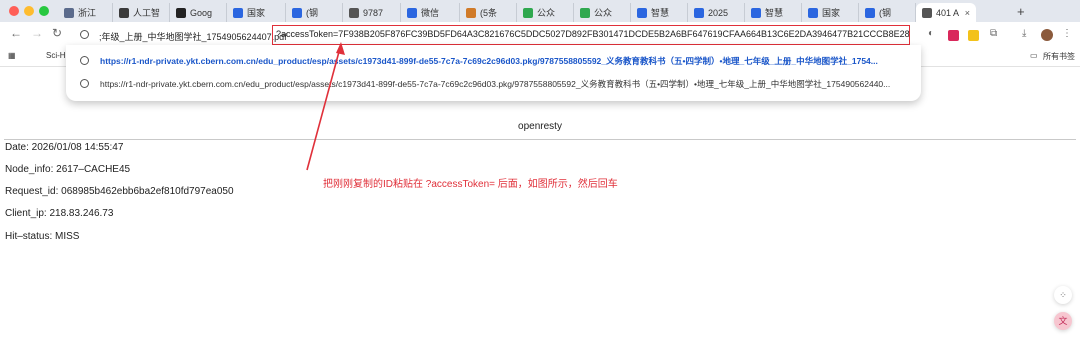 This screenshot has height=345, width=1080. What do you see at coordinates (470, 184) in the screenshot?
I see `annotation-text: 把刚刚复制的ID粘贴在 ?accessToken= 后面，如图所示，然后回车` at bounding box center [470, 184].